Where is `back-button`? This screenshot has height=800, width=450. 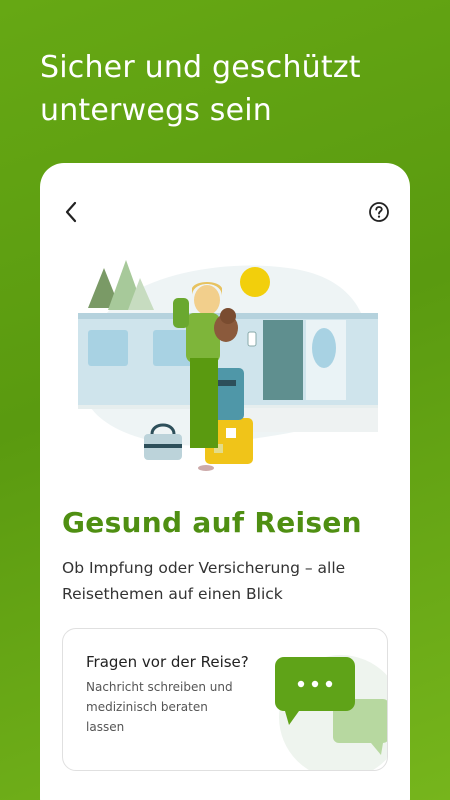
back-button is located at coordinates (71, 212).